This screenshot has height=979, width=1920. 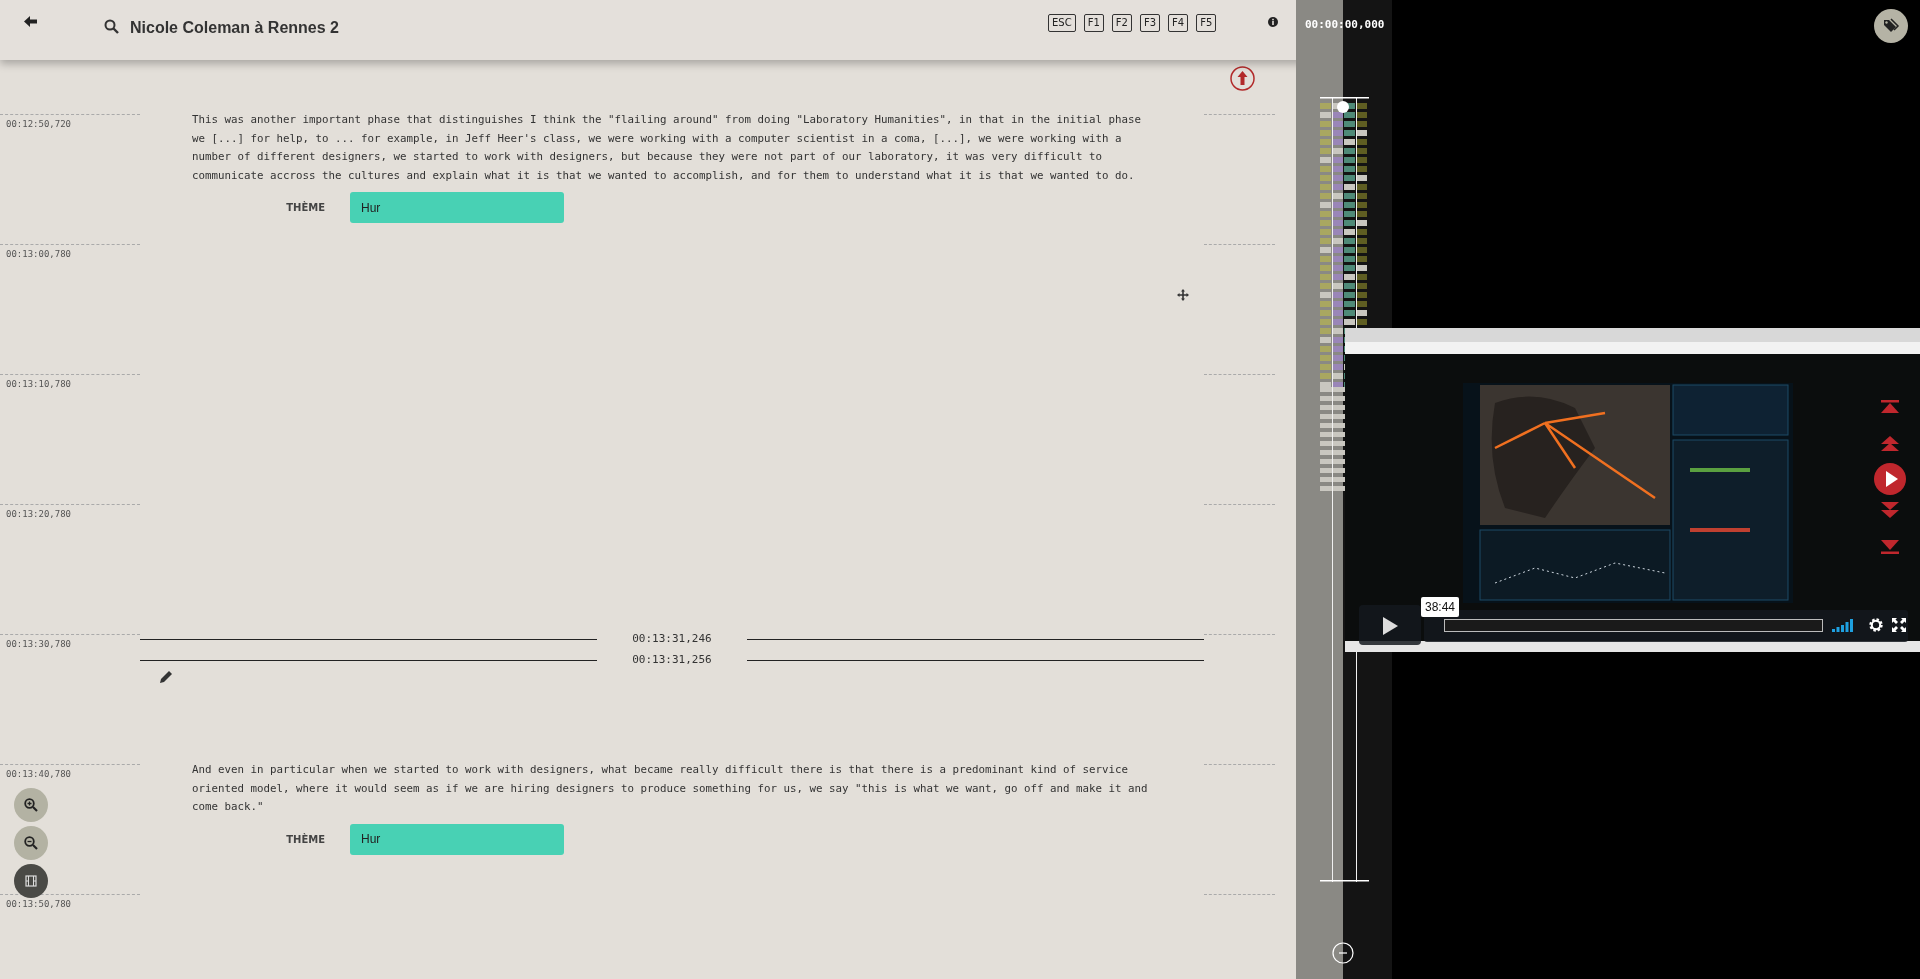 What do you see at coordinates (667, 148) in the screenshot?
I see `transcript-text: This was another important phase that distinguishes I think the "flailing around" from doing "Laboratory Humanities", in that in the initial phase we [...] for help, to ... for example, in Jeff Heer's class, we were working with a computer scientist in a coma, [...], we were working with a number of different designers, we started to work with designers, but because they were not part of our laboratory, it was very difficult to communicate accross the cultures and explain what it is that we wanted to accomplish, and for them to understand what it is that we wanted to do.` at bounding box center [667, 148].